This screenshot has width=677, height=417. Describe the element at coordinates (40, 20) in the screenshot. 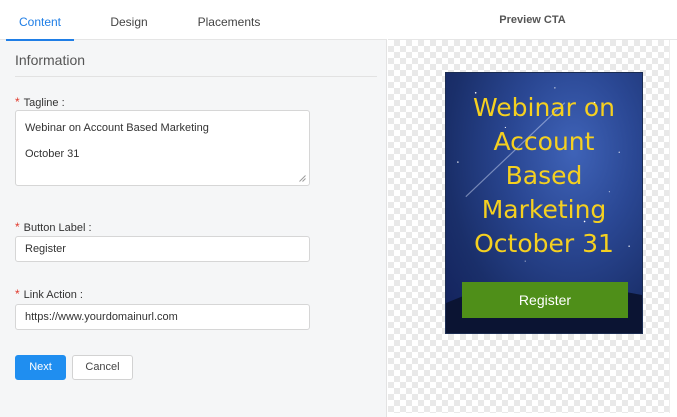

I see `tab-content: Content` at that location.